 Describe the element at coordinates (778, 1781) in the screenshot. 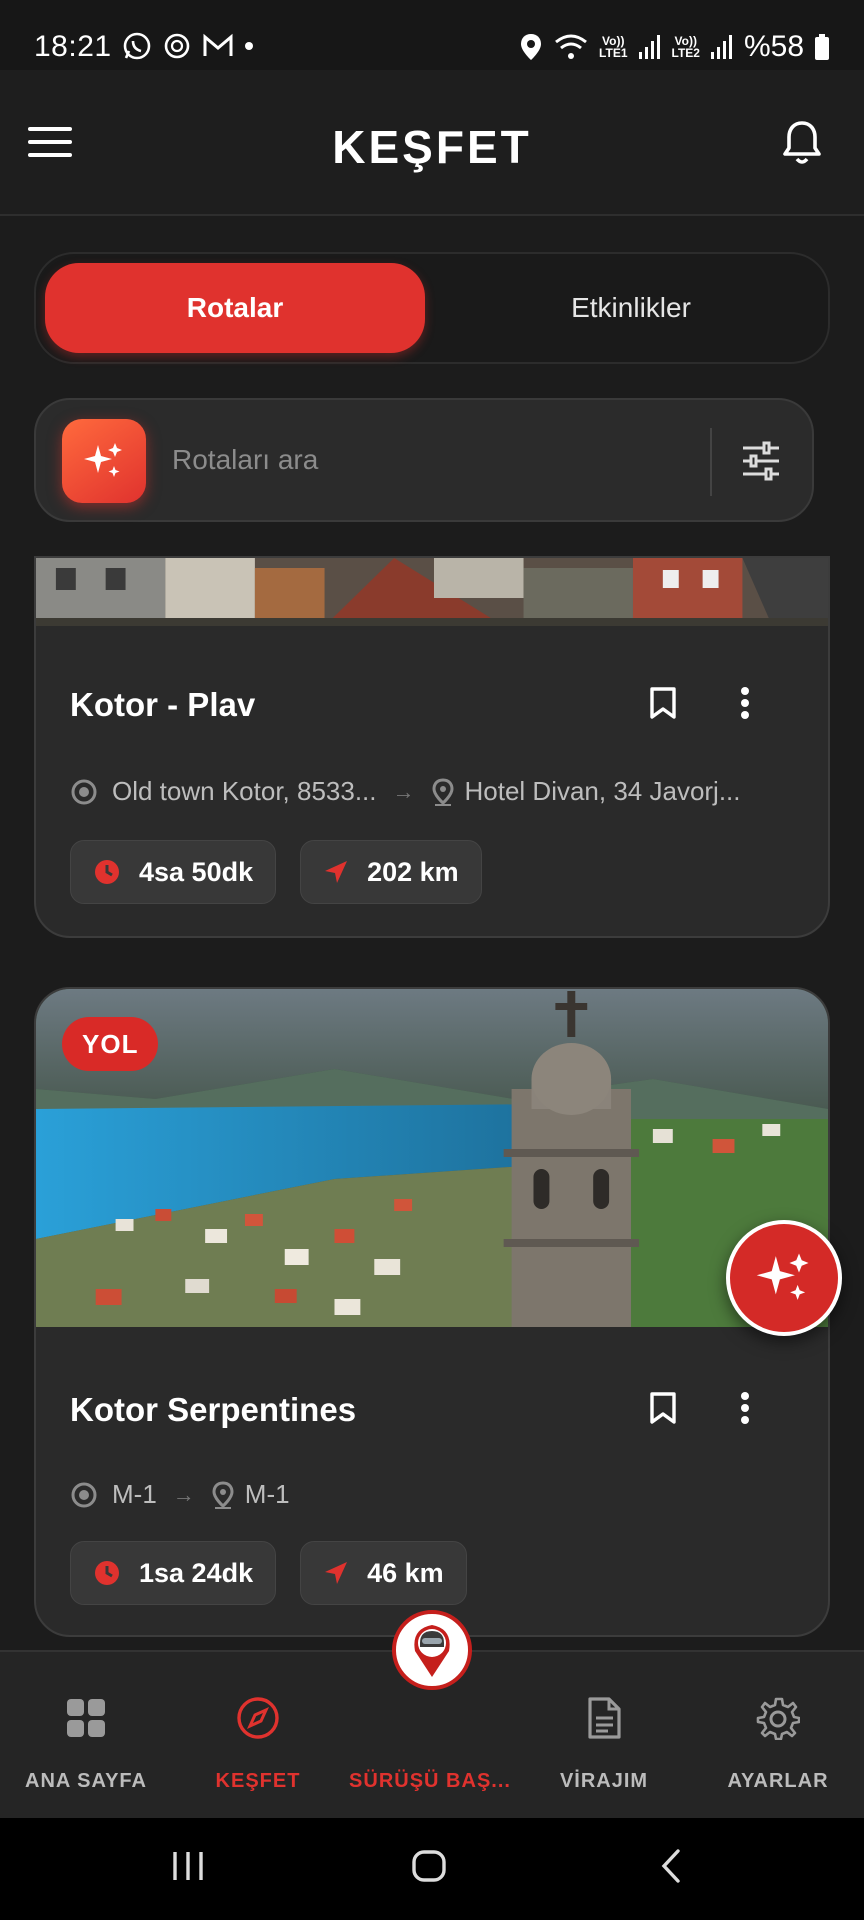

I see `nav-label: AYARLAR` at that location.